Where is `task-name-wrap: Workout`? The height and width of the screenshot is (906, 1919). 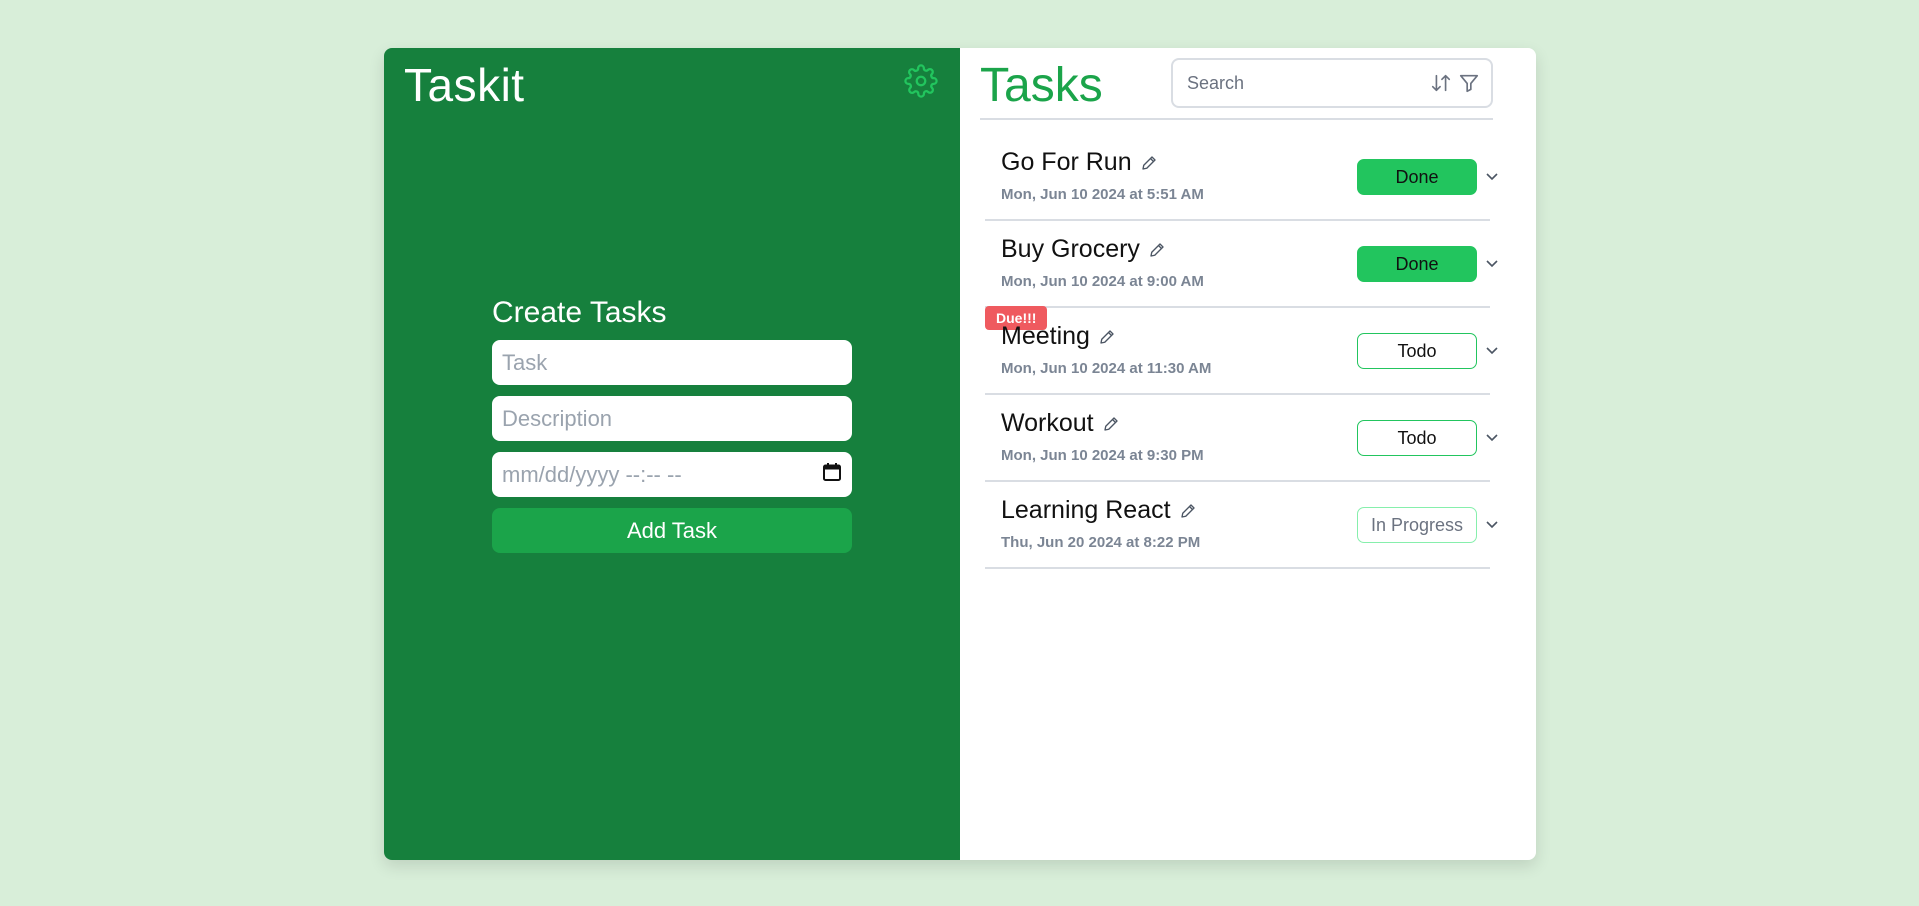 task-name-wrap: Workout is located at coordinates (1060, 423).